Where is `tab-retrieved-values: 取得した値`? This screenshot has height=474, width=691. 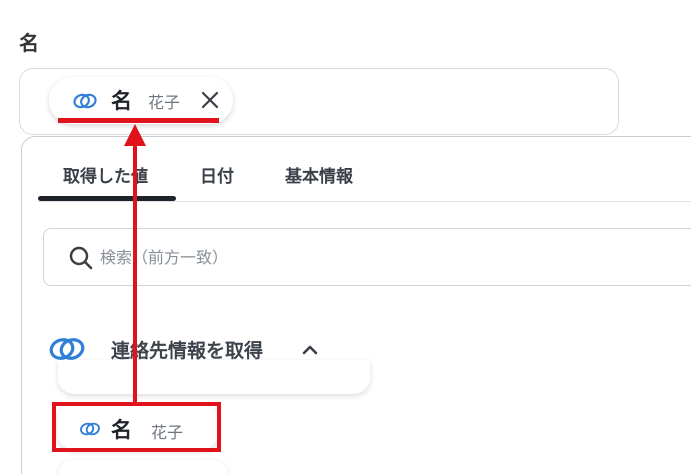
tab-retrieved-values: 取得した値 is located at coordinates (105, 174).